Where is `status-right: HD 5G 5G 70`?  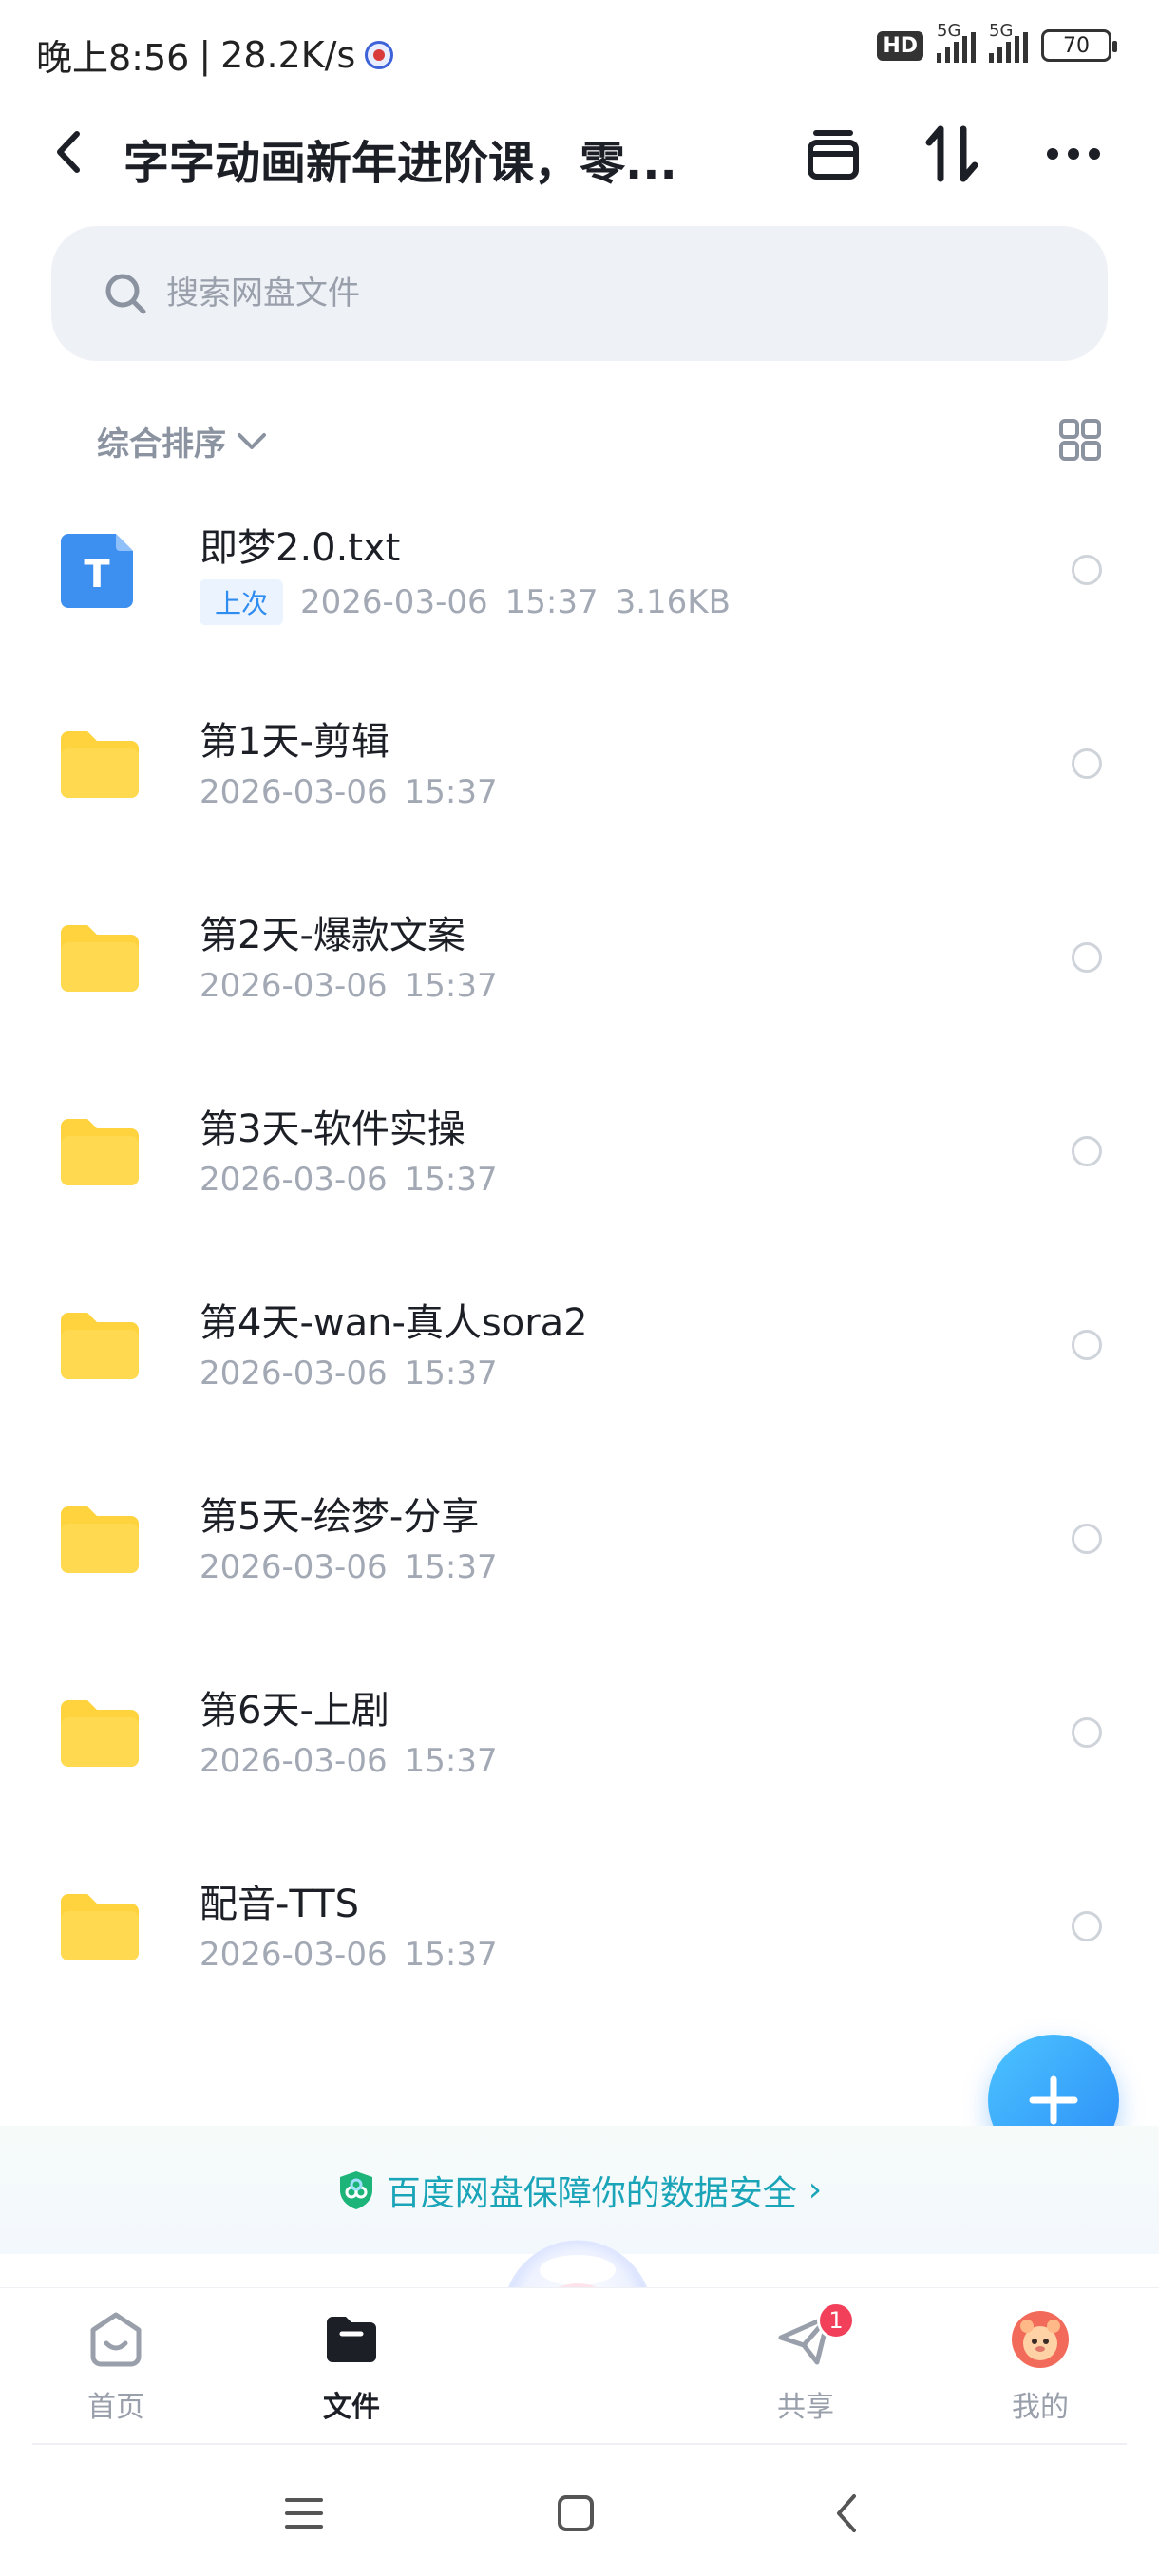 status-right: HD 5G 5G 70 is located at coordinates (997, 42).